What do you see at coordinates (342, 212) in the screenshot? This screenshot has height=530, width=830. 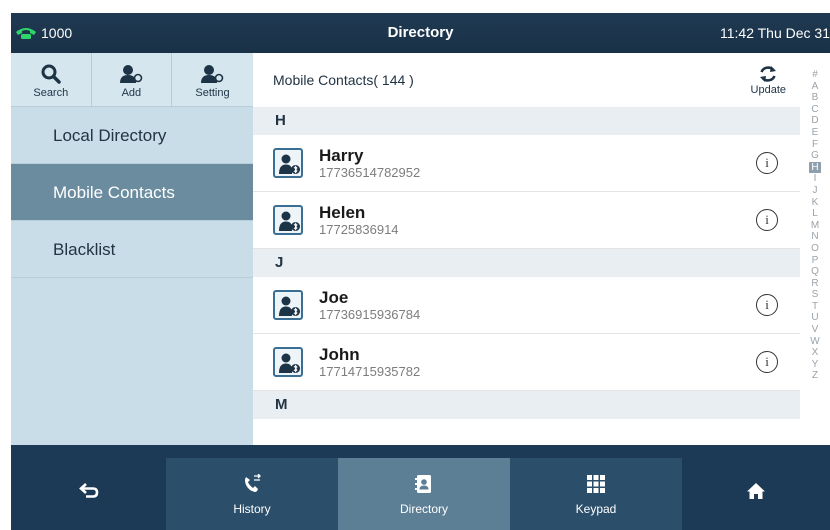 I see `contact-name: Helen` at bounding box center [342, 212].